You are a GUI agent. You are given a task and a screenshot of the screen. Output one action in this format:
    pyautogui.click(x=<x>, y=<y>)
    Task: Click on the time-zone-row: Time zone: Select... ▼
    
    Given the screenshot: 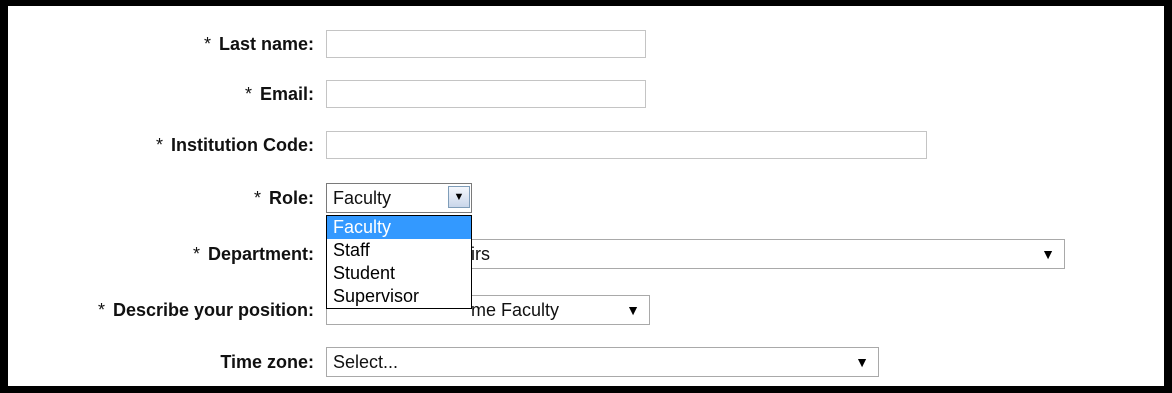 What is the action you would take?
    pyautogui.click(x=586, y=362)
    